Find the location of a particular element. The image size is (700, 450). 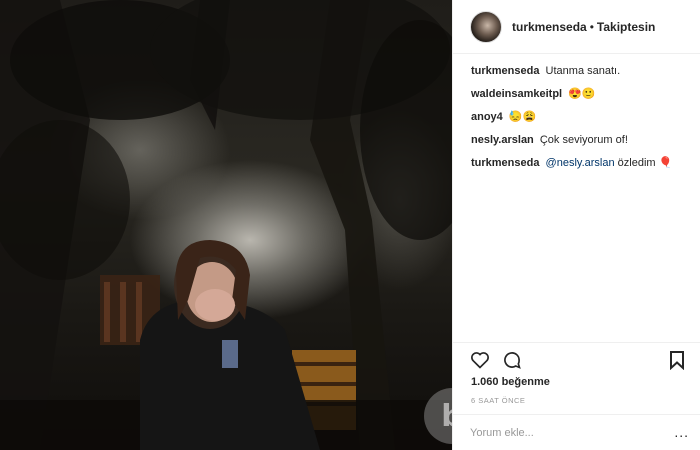

comment-item: nesly.arslan Çok seviyorum of! is located at coordinates (581, 140).